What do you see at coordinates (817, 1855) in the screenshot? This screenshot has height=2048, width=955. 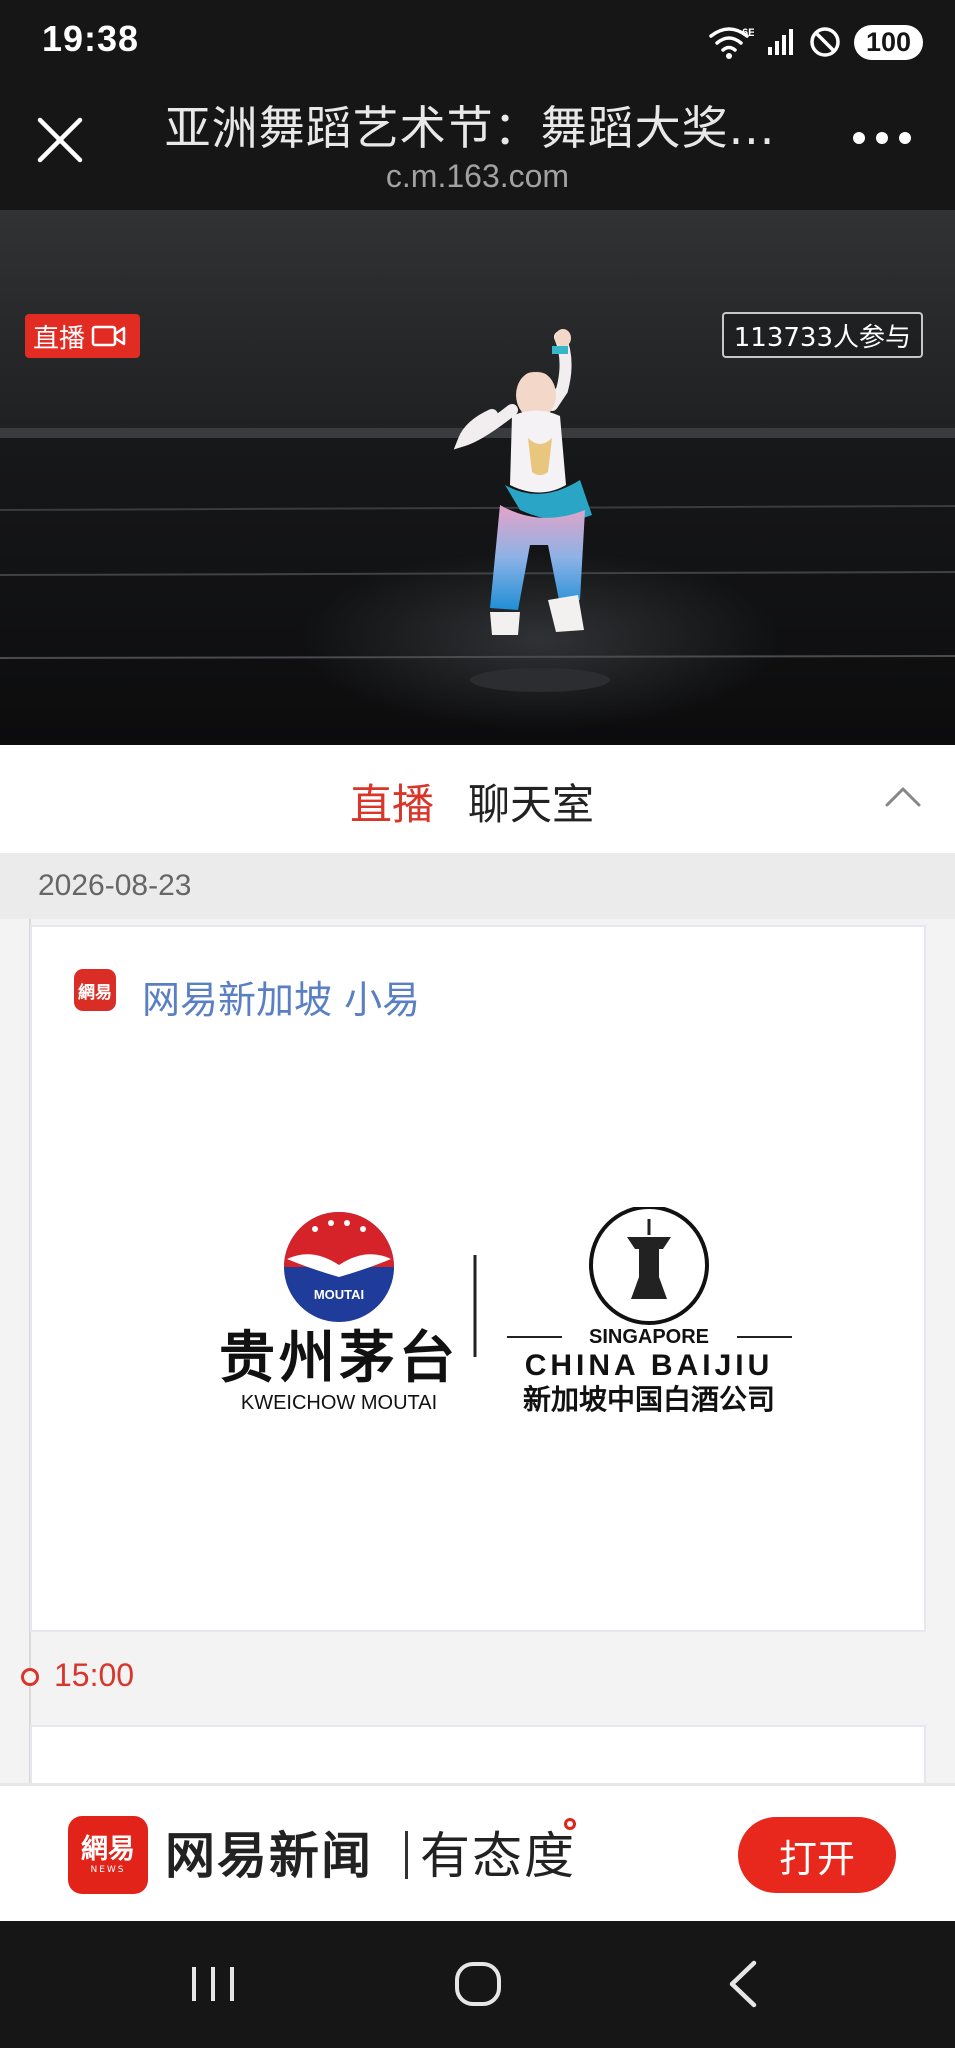 I see `open-app-button: 打开` at bounding box center [817, 1855].